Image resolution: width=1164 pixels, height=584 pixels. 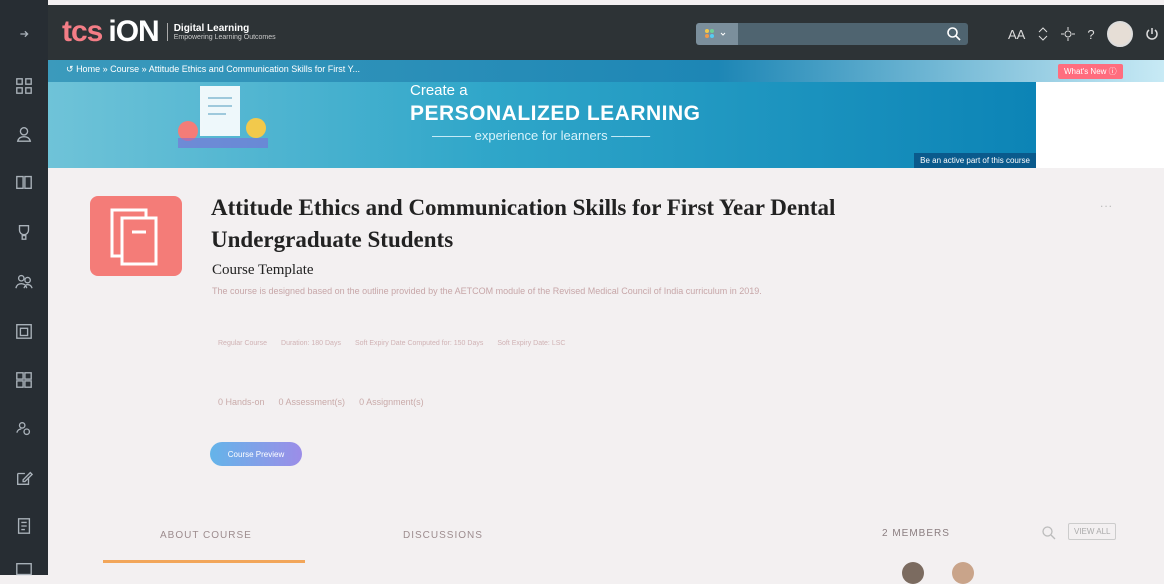 I want to click on logo-ion-text: iON, so click(x=133, y=31).